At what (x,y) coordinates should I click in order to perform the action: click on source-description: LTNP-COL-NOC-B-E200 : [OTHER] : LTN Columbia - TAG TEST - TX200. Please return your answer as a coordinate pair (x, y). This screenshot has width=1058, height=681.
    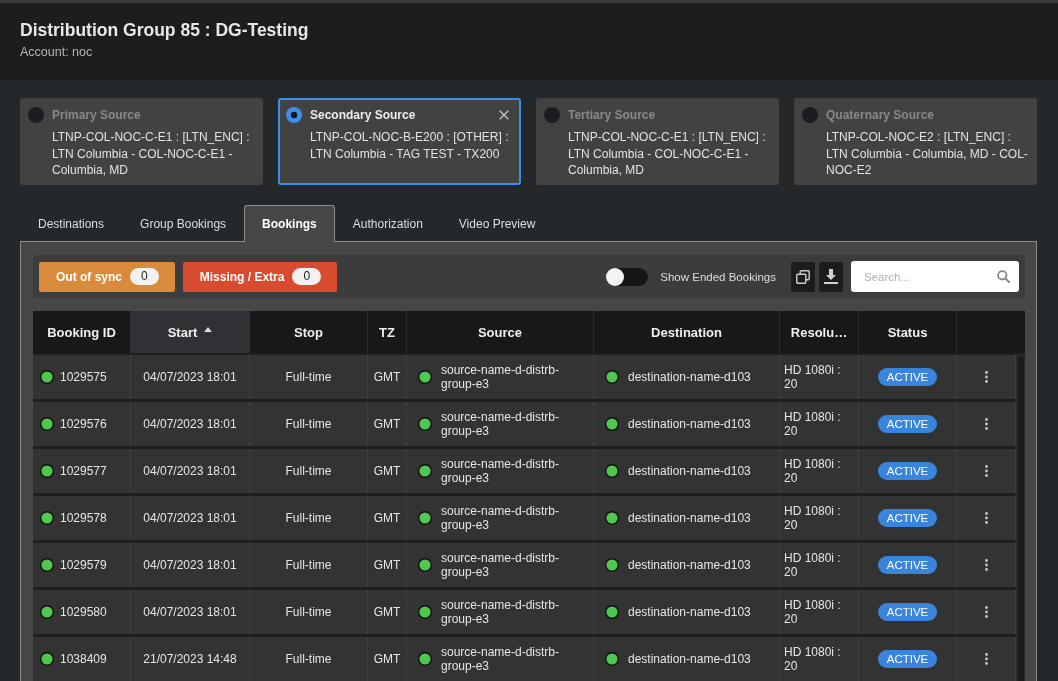
    Looking at the image, I should click on (410, 145).